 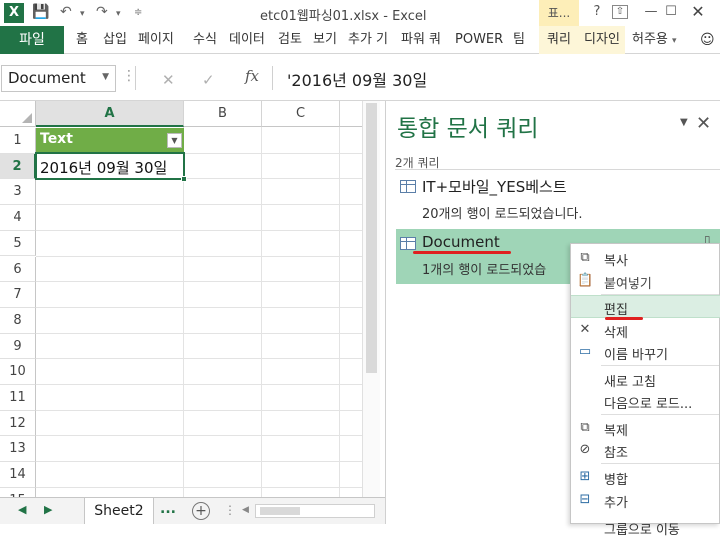 What do you see at coordinates (707, 40) in the screenshot?
I see `user-avatar-icon: ☺` at bounding box center [707, 40].